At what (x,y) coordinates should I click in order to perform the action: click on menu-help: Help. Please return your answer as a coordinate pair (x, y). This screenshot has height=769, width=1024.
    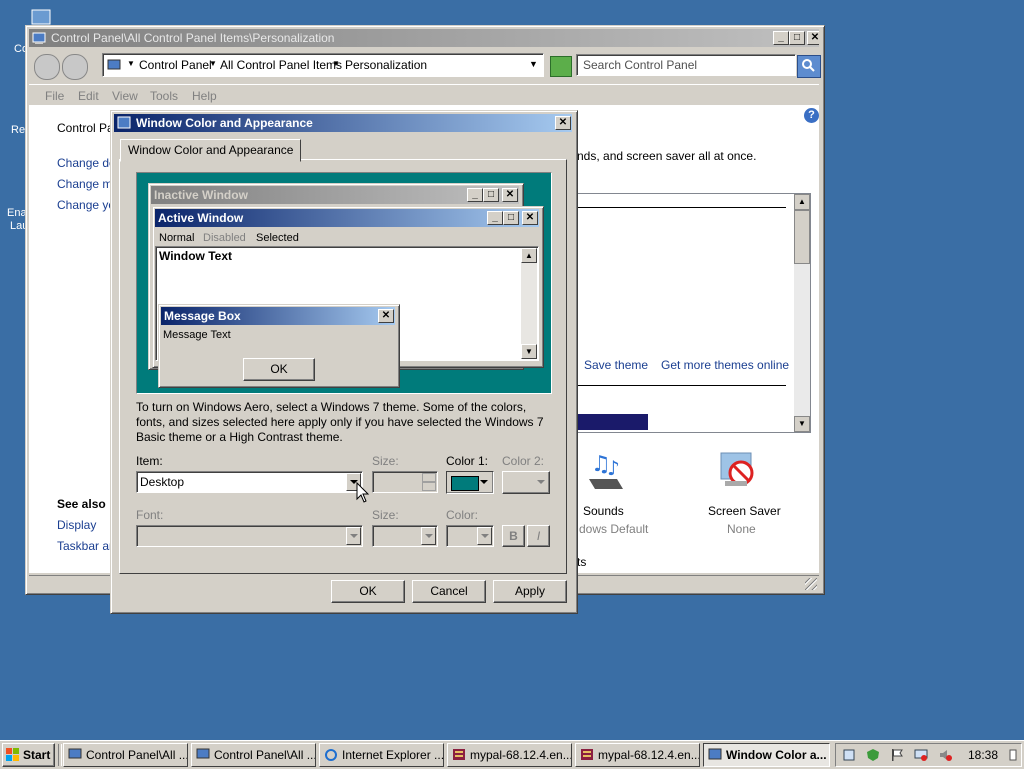
    Looking at the image, I should click on (204, 96).